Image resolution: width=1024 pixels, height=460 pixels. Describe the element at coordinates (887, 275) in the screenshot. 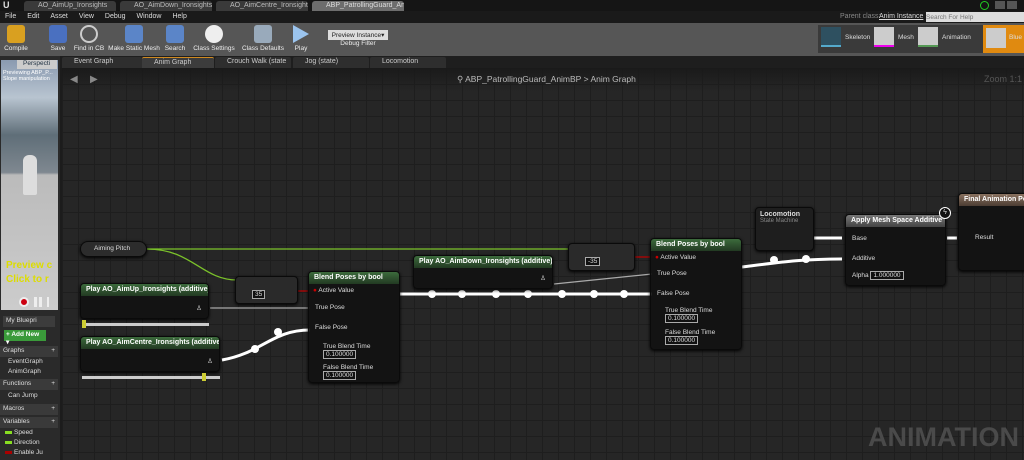

I see `alpha-field: 1.000000` at that location.